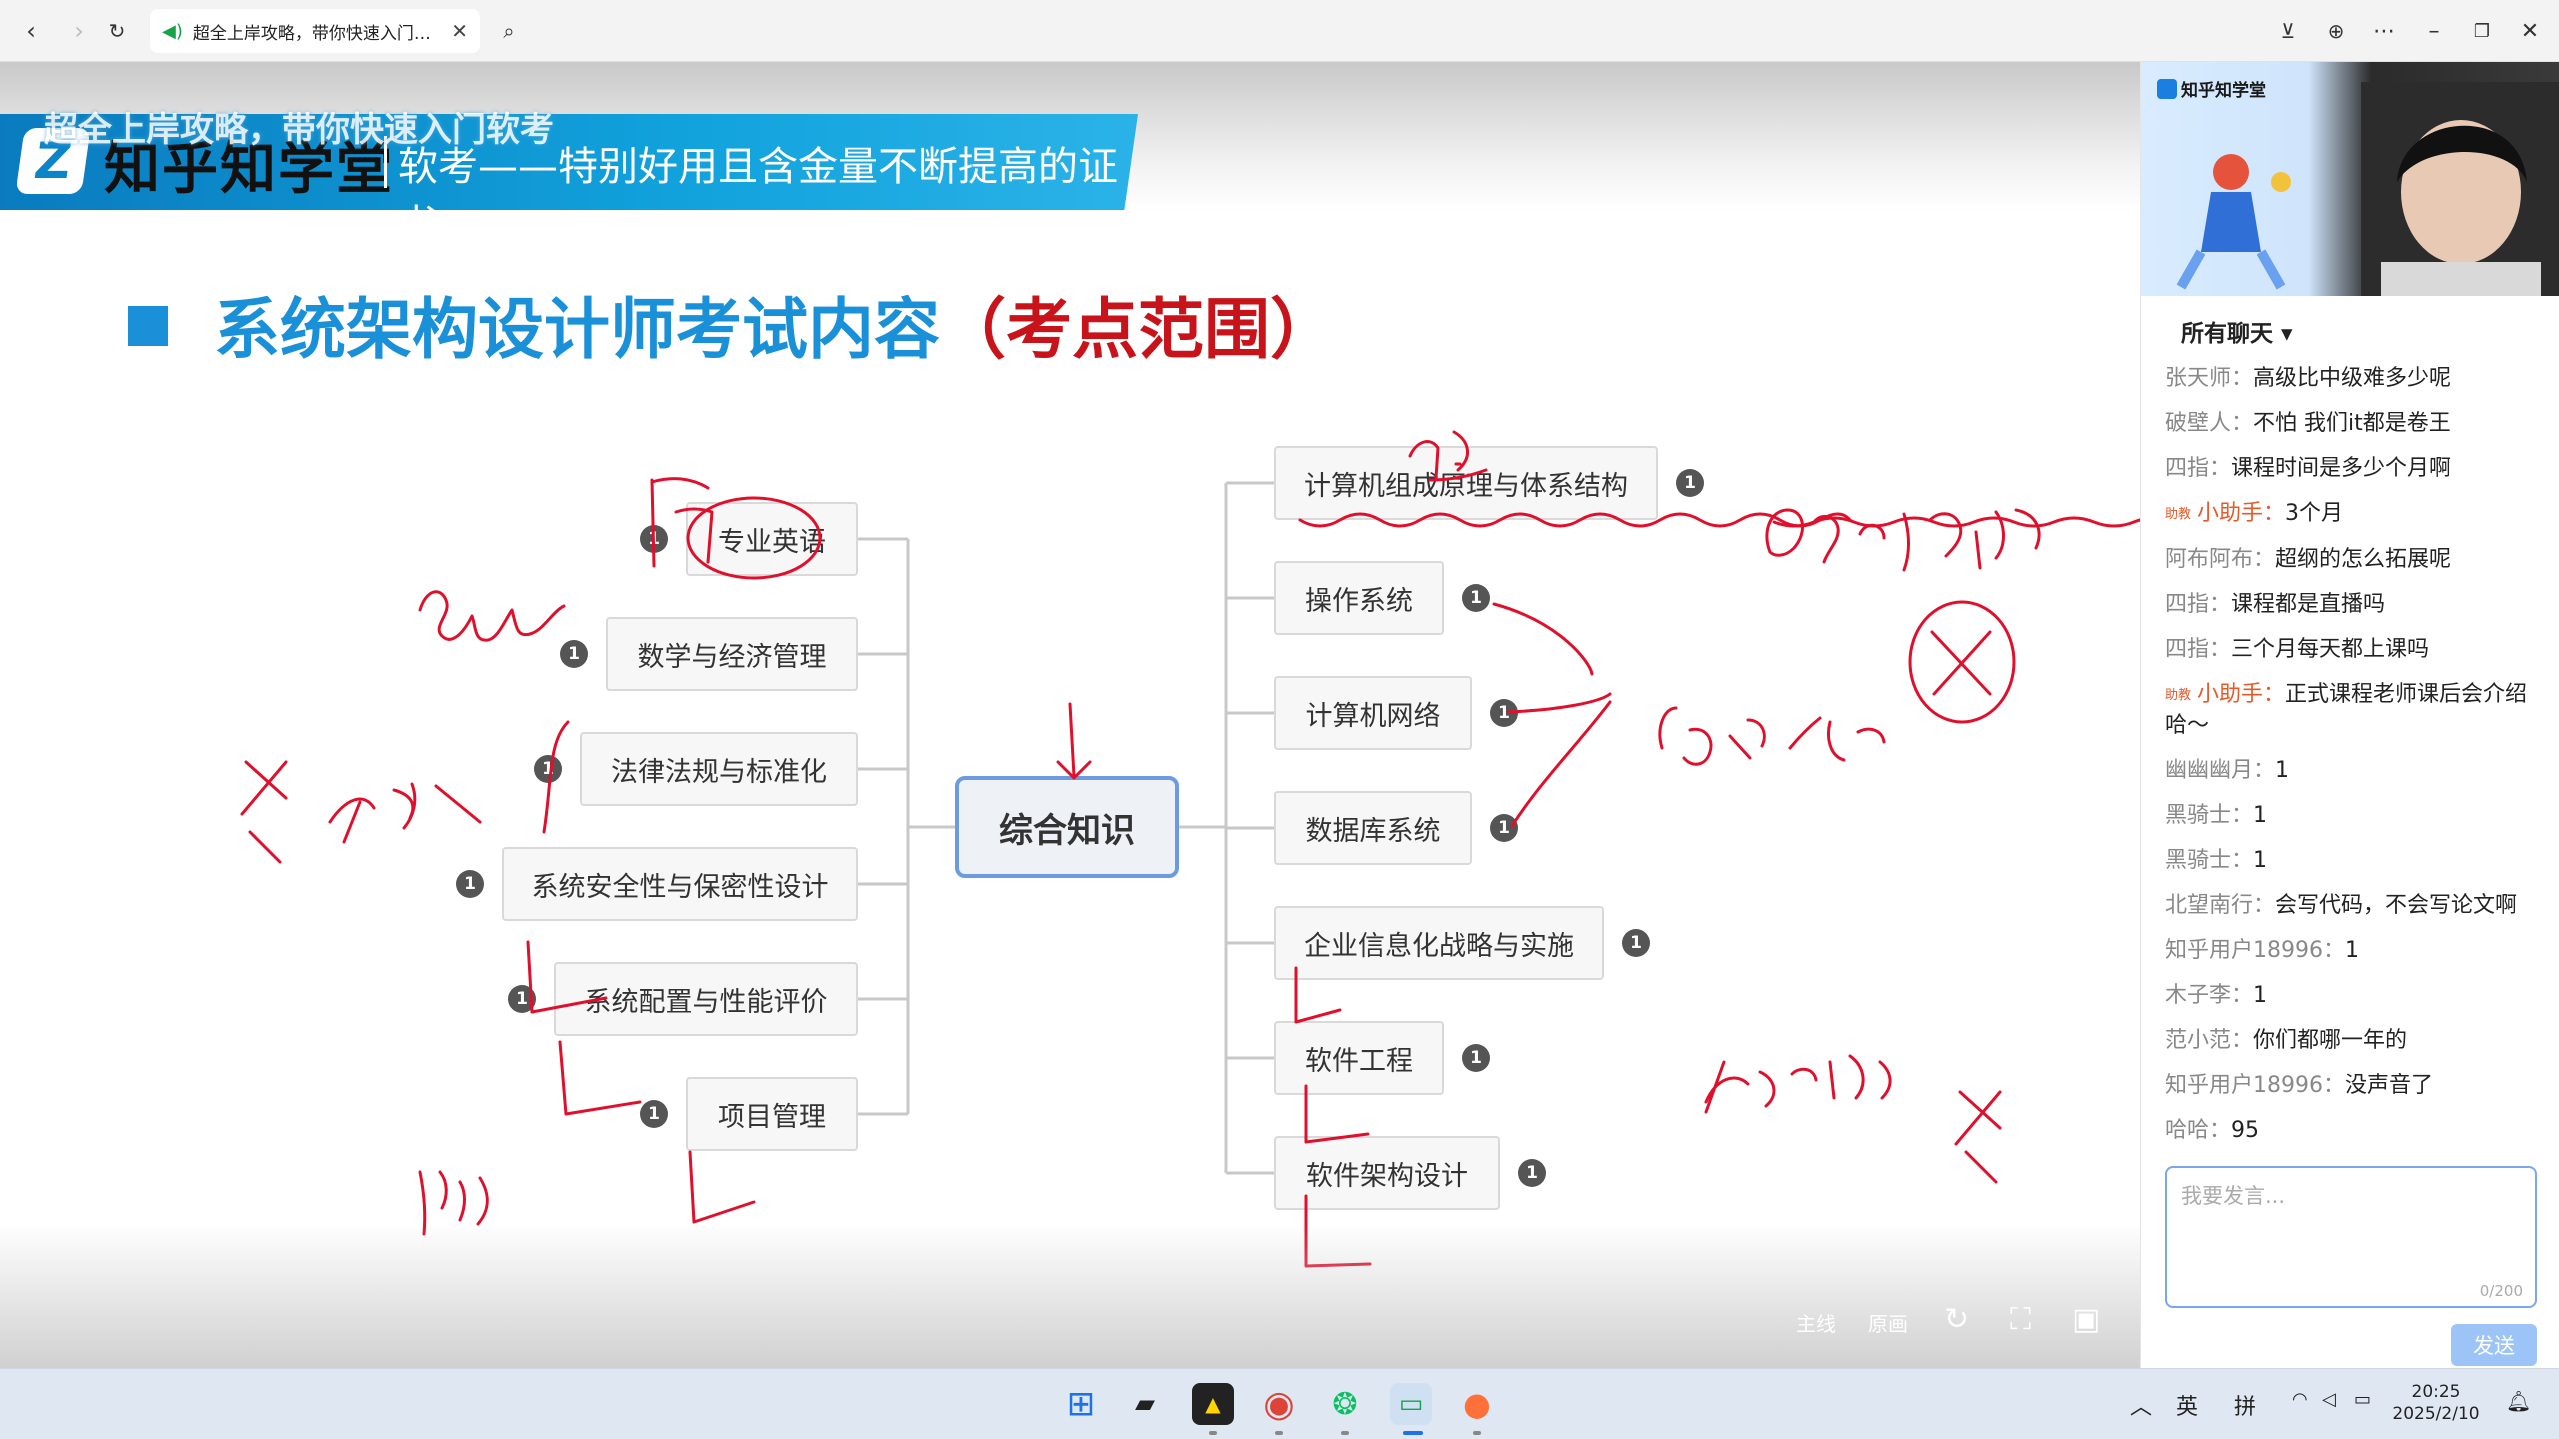 This screenshot has width=2559, height=1439. What do you see at coordinates (2436, 1392) in the screenshot?
I see `clock-time: 20:25` at bounding box center [2436, 1392].